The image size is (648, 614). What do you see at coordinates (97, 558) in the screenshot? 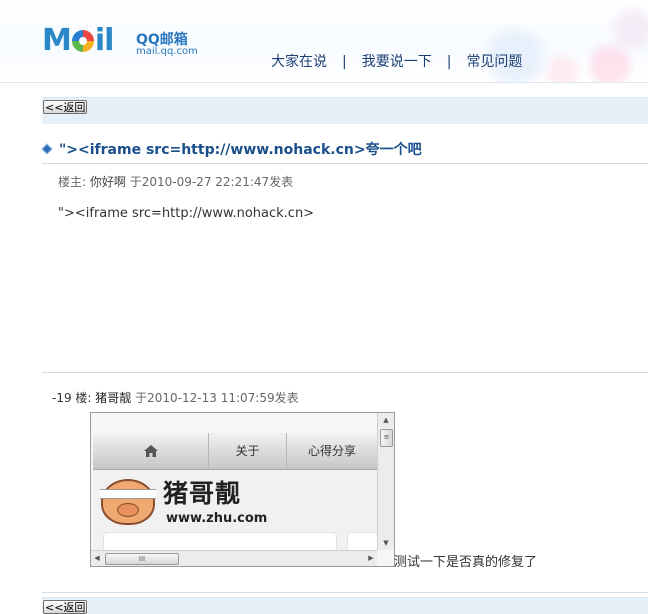
I see `scroll-left-icon: ◀` at bounding box center [97, 558].